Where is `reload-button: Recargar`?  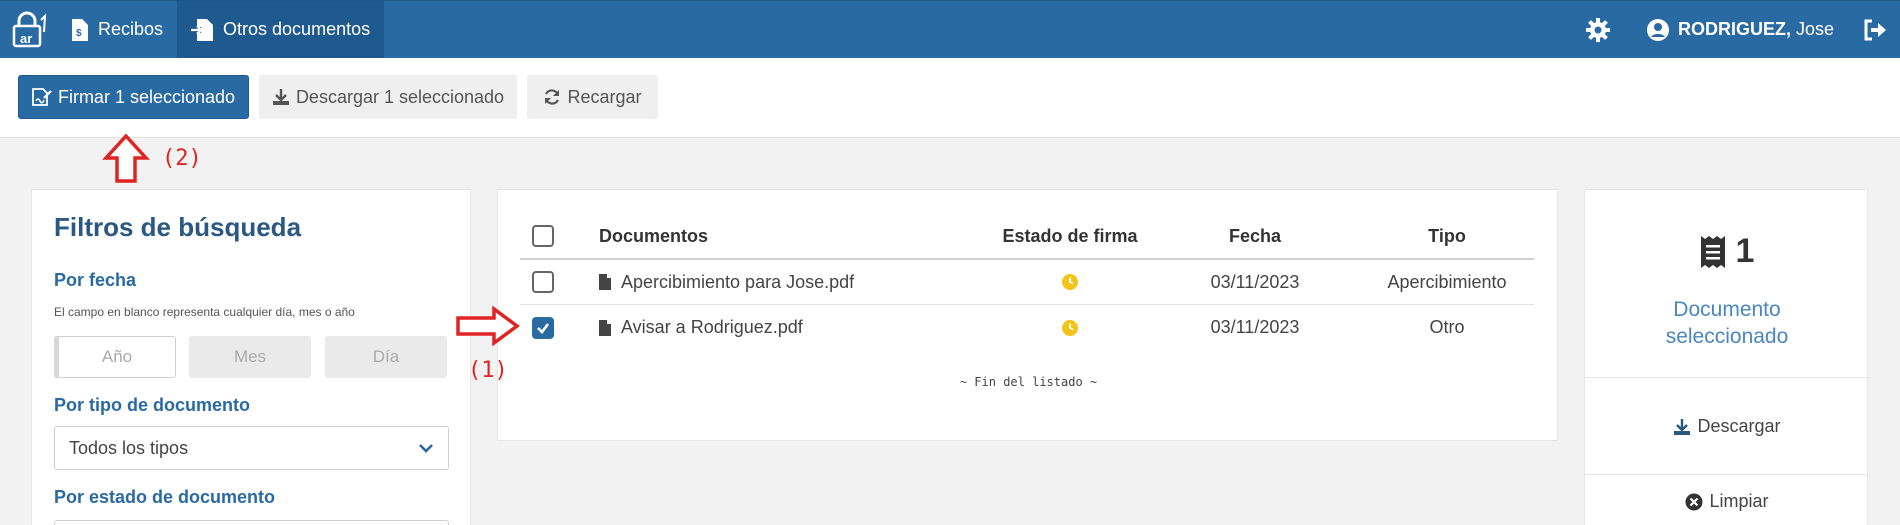
reload-button: Recargar is located at coordinates (592, 97).